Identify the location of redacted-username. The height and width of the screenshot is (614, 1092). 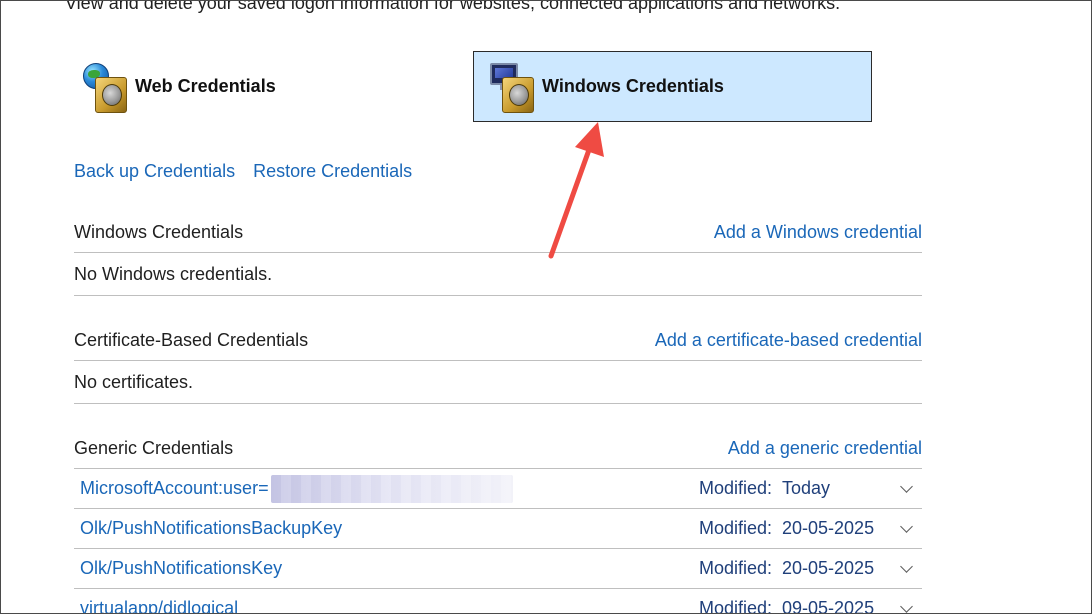
(391, 488).